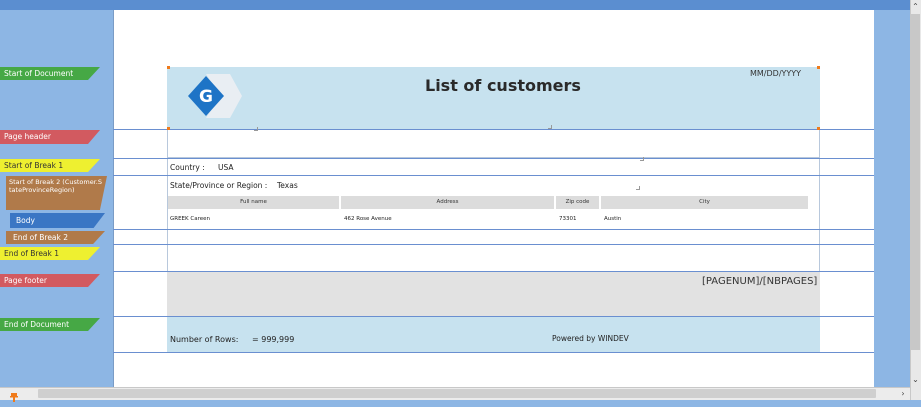  I want to click on horizontal-scroll-thumb, so click(457, 393).